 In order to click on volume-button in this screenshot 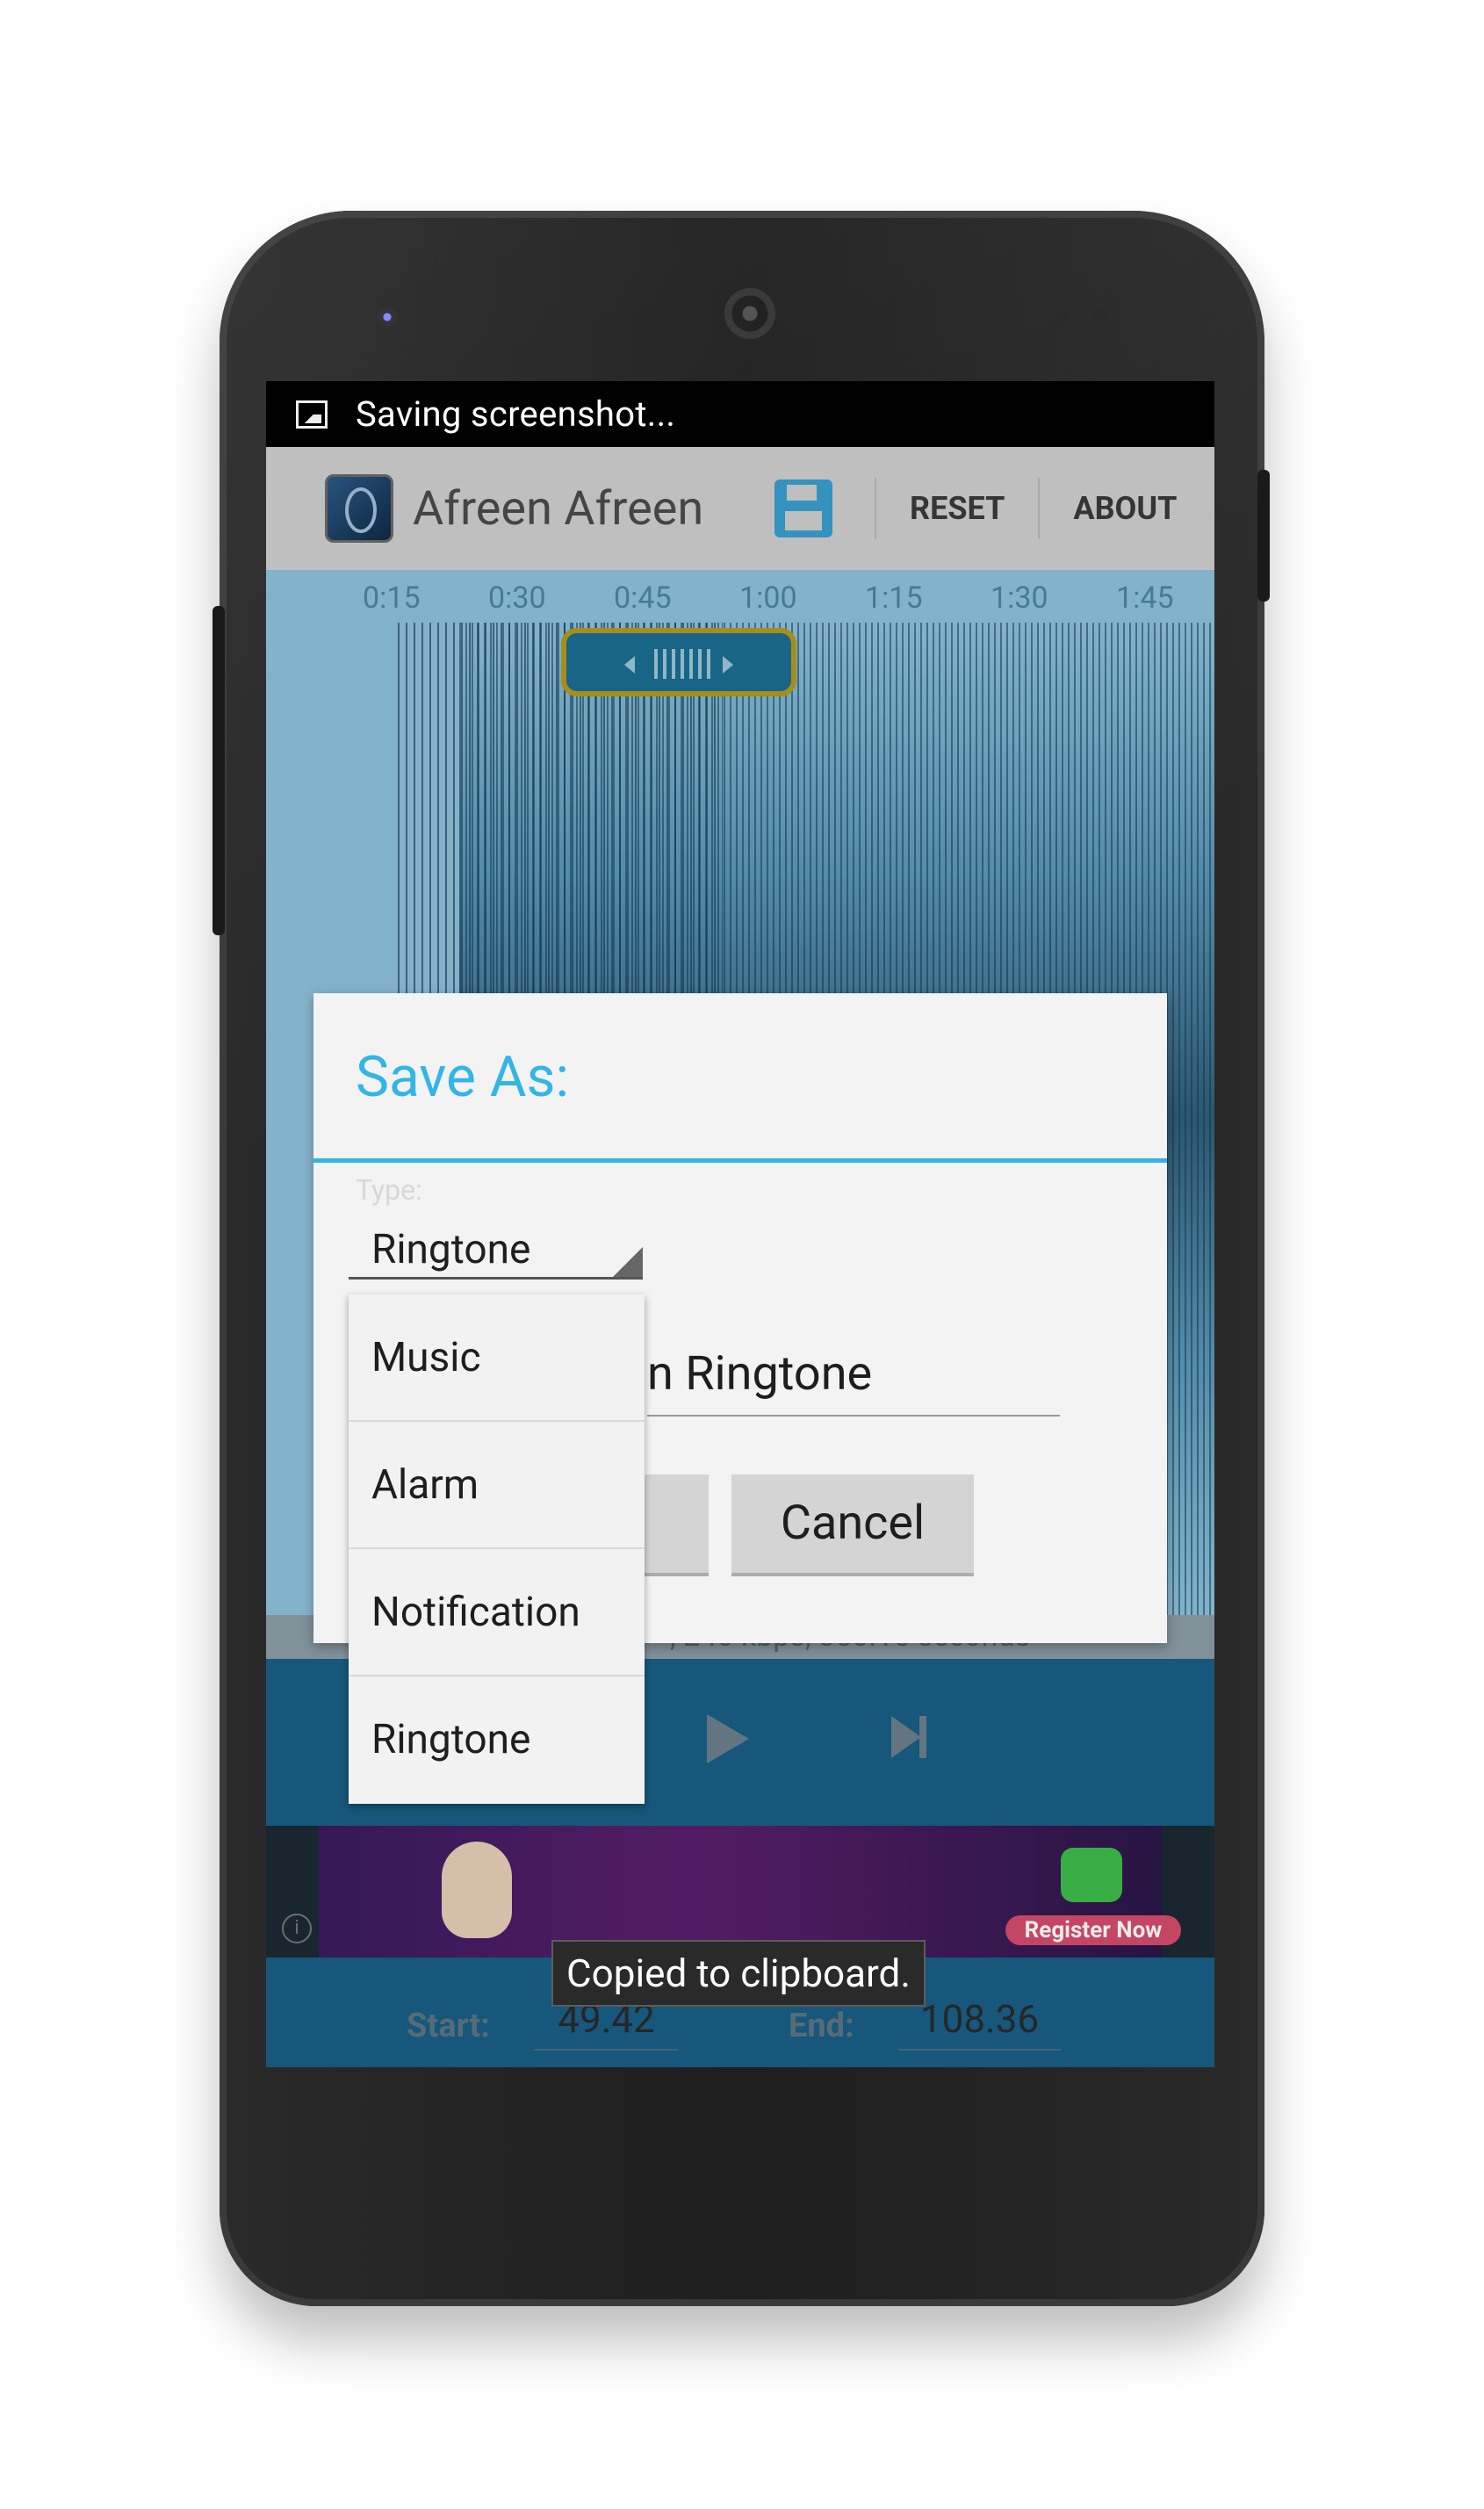, I will do `click(219, 770)`.